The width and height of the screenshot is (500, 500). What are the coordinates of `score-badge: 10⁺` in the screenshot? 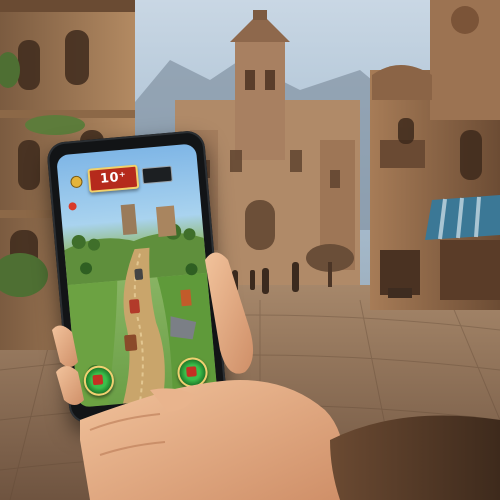 It's located at (113, 178).